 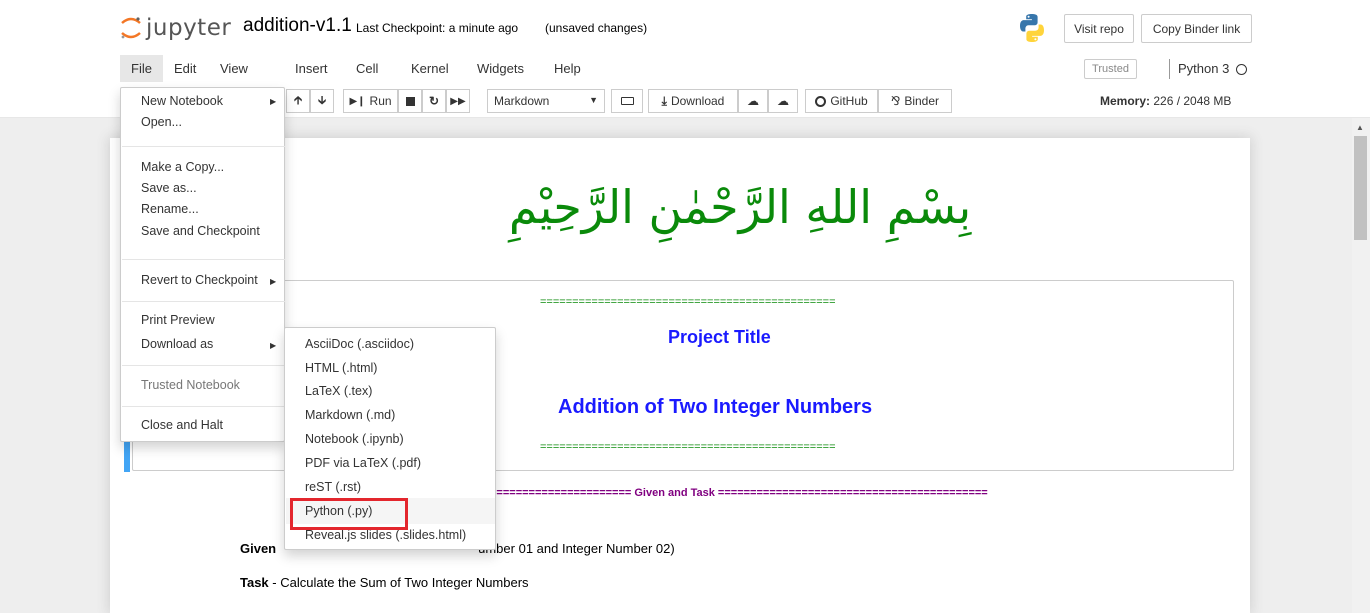 I want to click on menu-insert: Insert, so click(x=311, y=68).